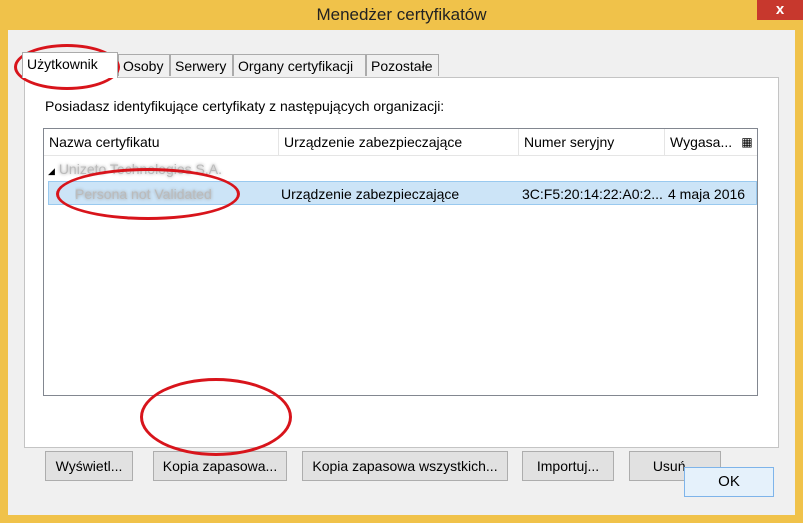 The width and height of the screenshot is (803, 523). What do you see at coordinates (143, 194) in the screenshot?
I see `cell-name: Persona not Validated` at bounding box center [143, 194].